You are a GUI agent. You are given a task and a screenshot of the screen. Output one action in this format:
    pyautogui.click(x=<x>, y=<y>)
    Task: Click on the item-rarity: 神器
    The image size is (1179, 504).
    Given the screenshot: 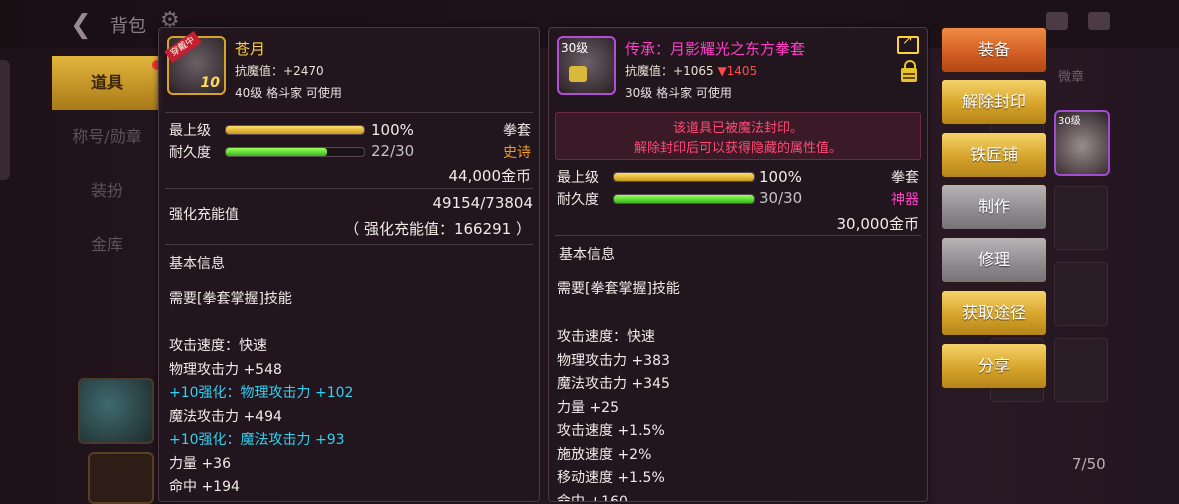 What is the action you would take?
    pyautogui.click(x=905, y=200)
    